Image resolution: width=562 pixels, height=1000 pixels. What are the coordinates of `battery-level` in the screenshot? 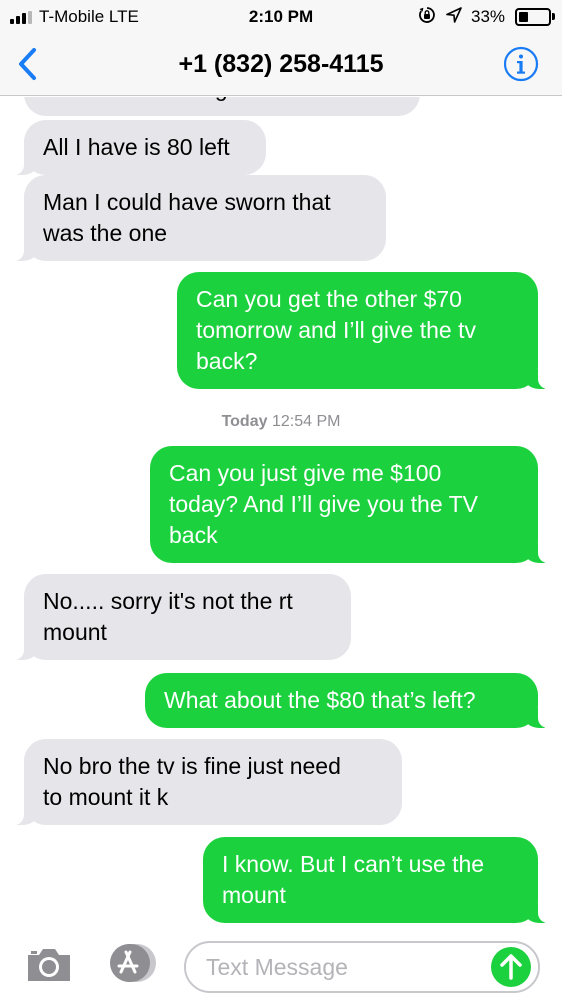 It's located at (523, 17).